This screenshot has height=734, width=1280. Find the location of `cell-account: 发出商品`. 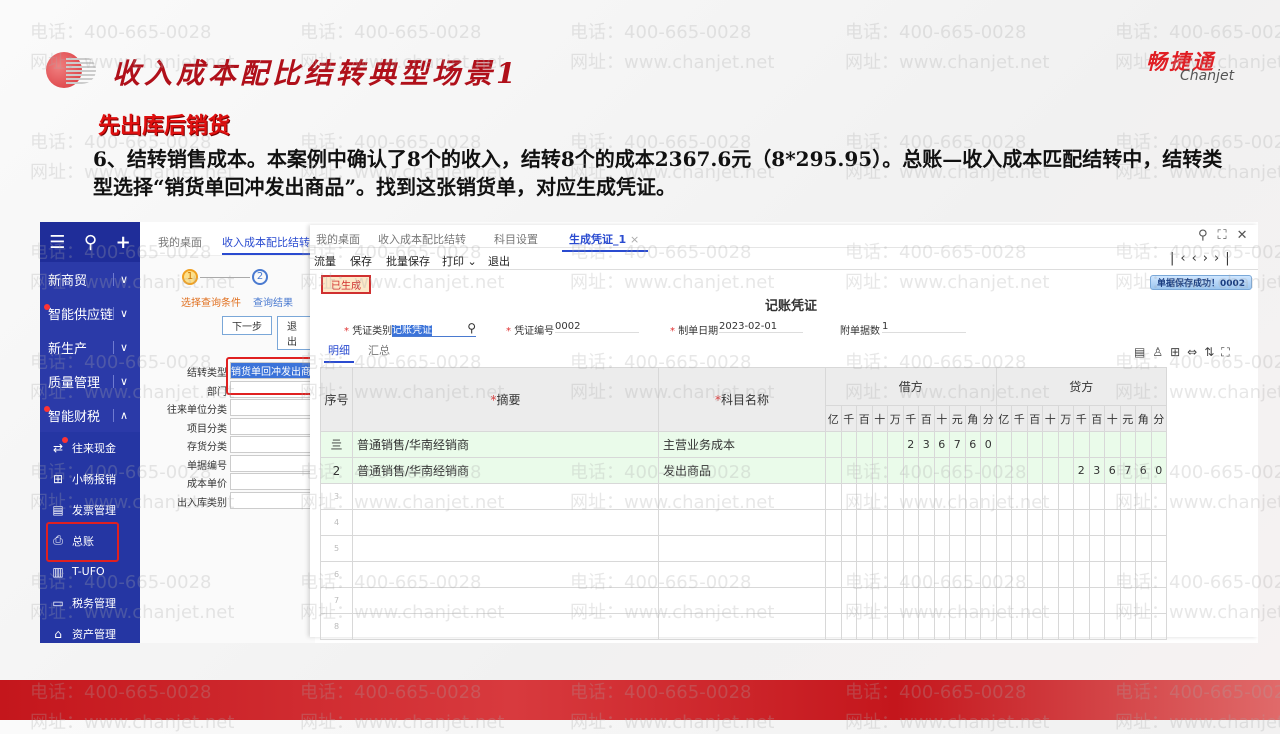

cell-account: 发出商品 is located at coordinates (742, 470).